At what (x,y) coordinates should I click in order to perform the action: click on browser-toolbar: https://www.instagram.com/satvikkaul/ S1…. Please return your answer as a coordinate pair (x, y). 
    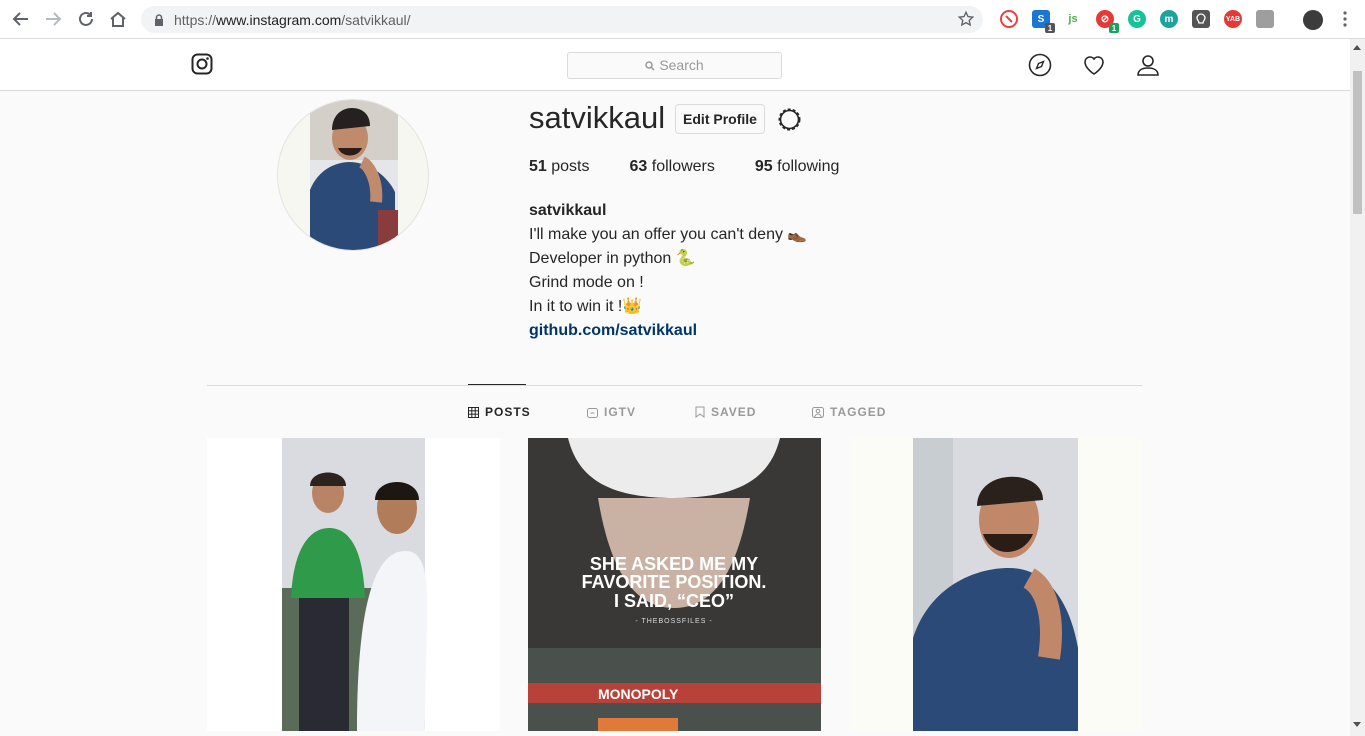
    Looking at the image, I should click on (682, 19).